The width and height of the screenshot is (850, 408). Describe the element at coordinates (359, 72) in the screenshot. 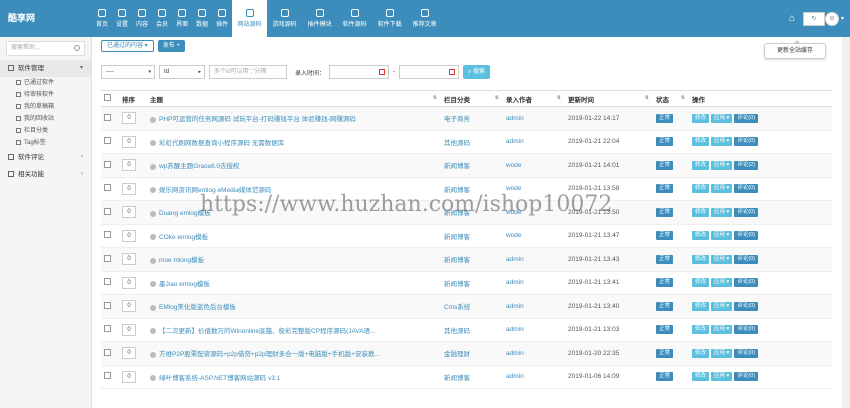

I see `start-date-input` at that location.